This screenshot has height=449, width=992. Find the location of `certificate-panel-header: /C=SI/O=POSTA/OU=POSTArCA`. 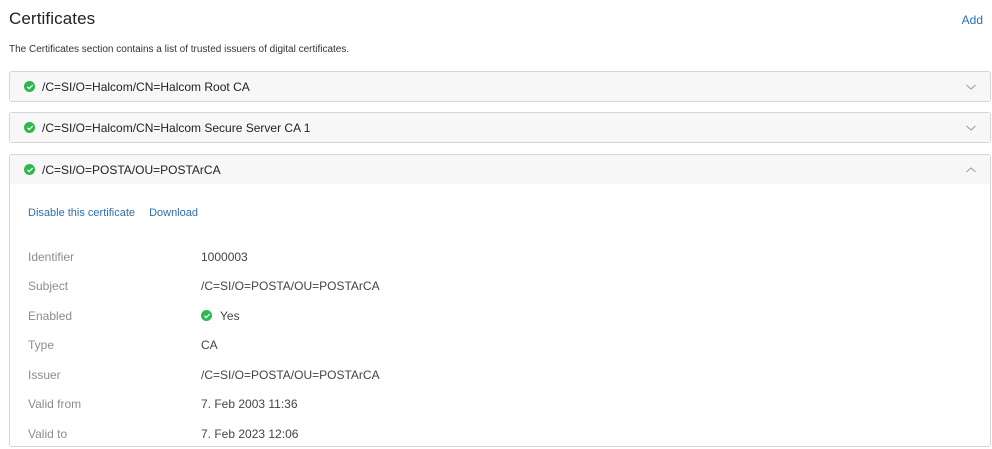

certificate-panel-header: /C=SI/O=POSTA/OU=POSTArCA is located at coordinates (500, 169).